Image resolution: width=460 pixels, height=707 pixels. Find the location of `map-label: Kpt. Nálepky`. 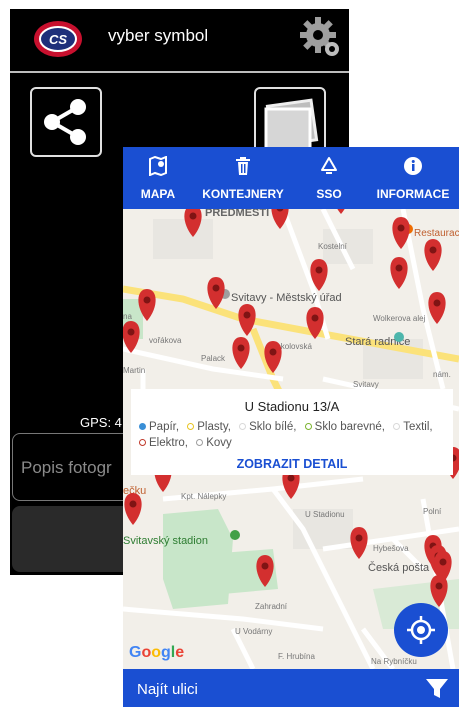

map-label: Kpt. Nálepky is located at coordinates (203, 496).